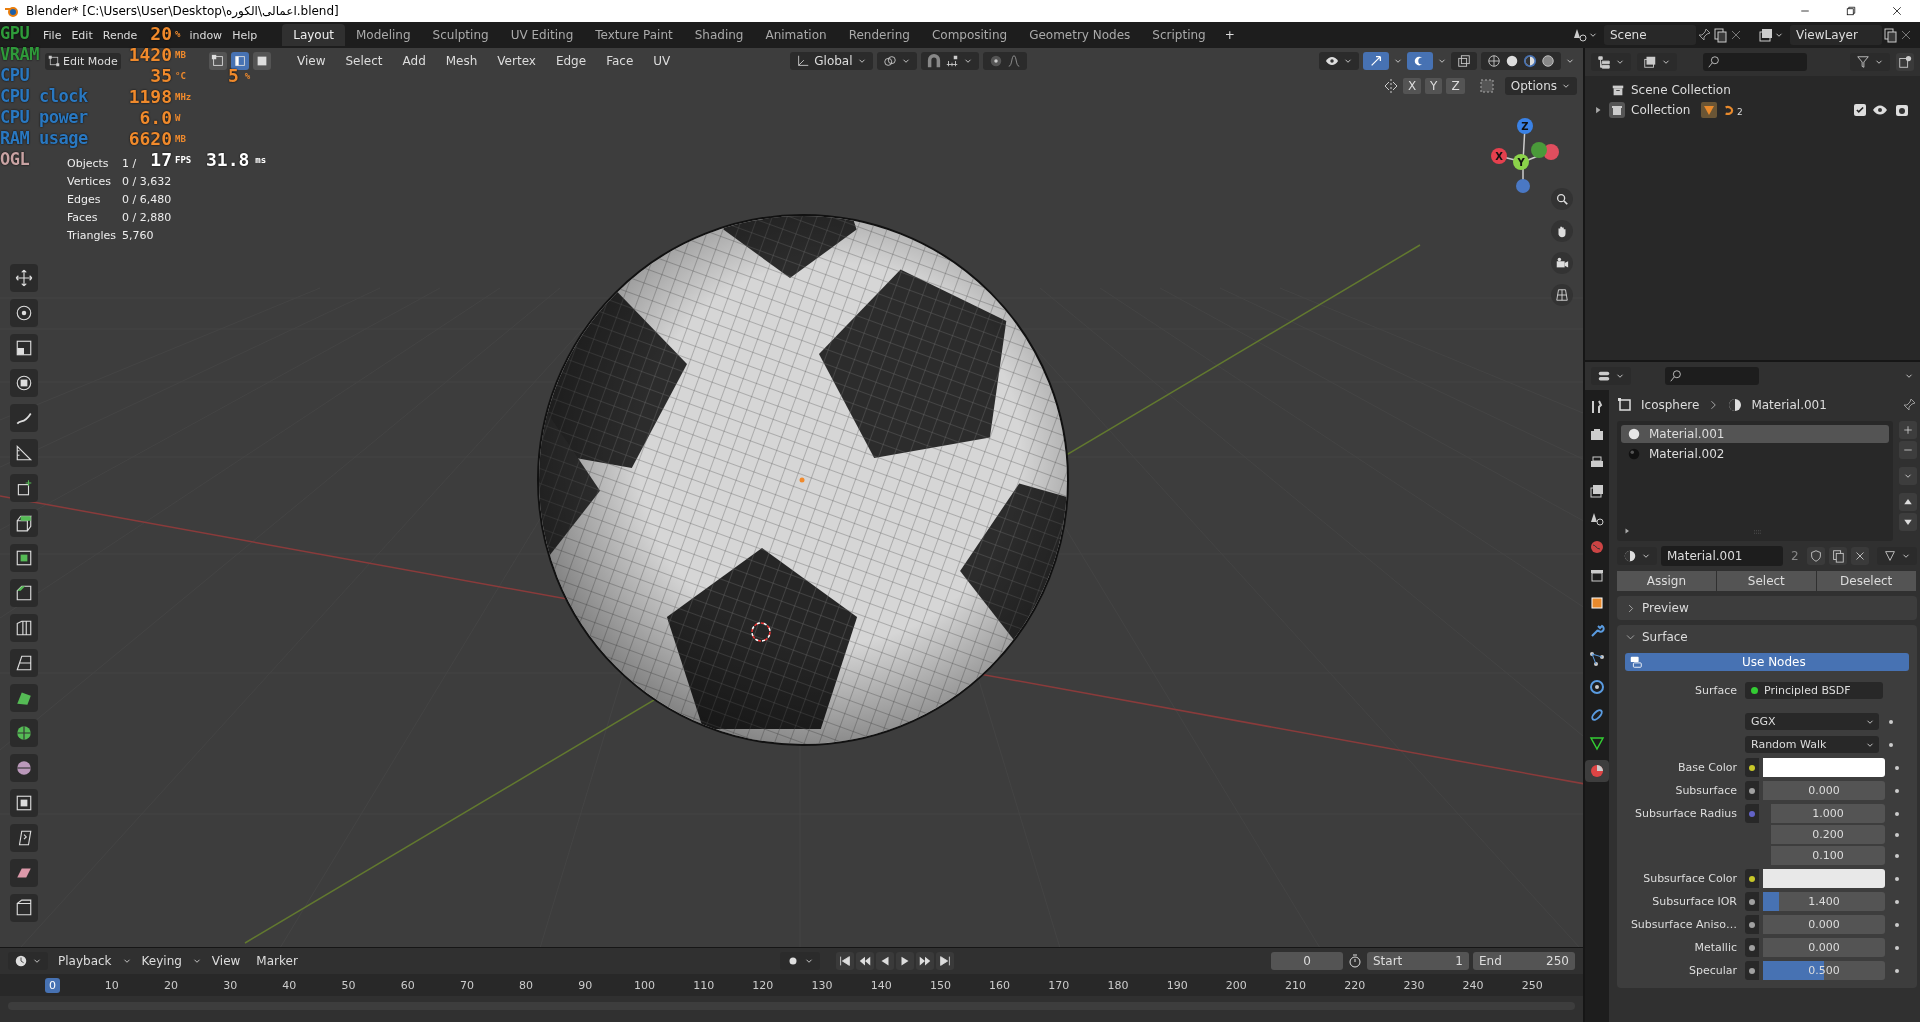 This screenshot has height=1022, width=1920. What do you see at coordinates (89, 181) in the screenshot?
I see `stat-label: Vertices` at bounding box center [89, 181].